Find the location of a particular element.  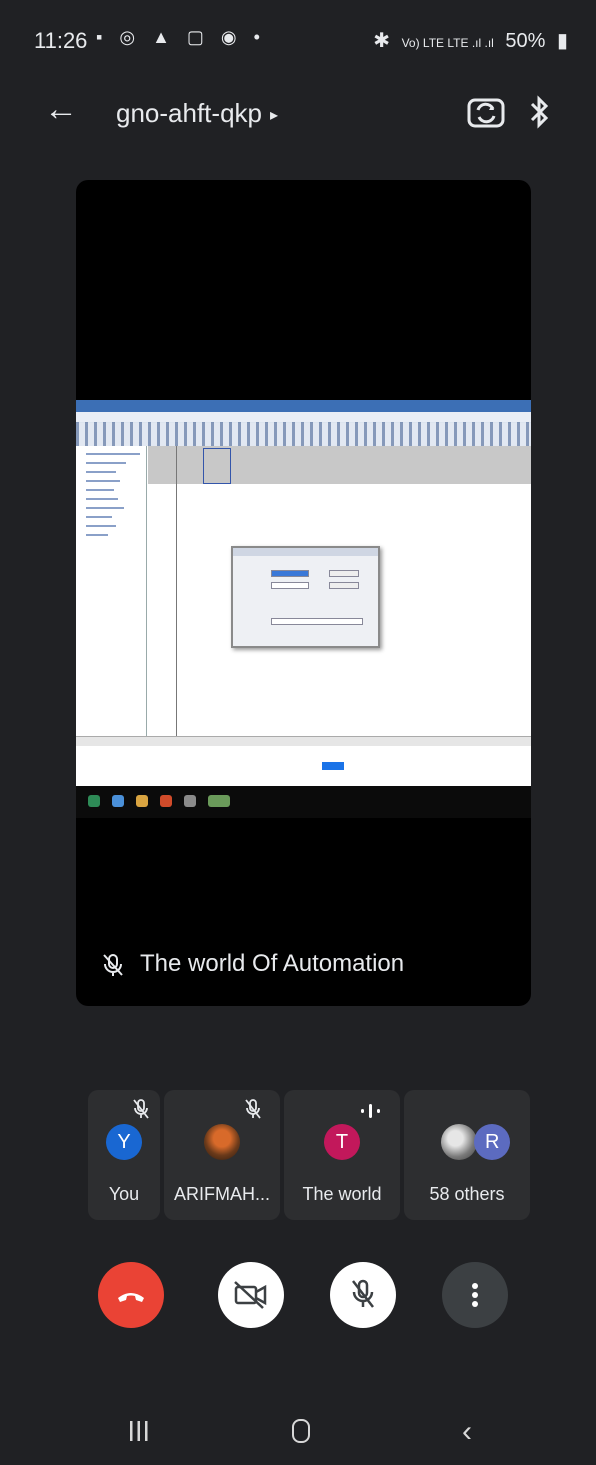

speaking-indicator-icon is located at coordinates (370, 1111).